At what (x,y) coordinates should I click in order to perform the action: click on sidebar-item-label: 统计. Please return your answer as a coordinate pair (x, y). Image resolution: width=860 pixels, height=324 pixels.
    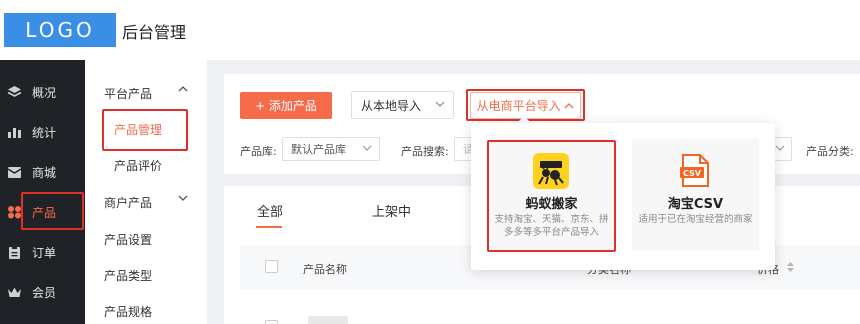
    Looking at the image, I should click on (44, 132).